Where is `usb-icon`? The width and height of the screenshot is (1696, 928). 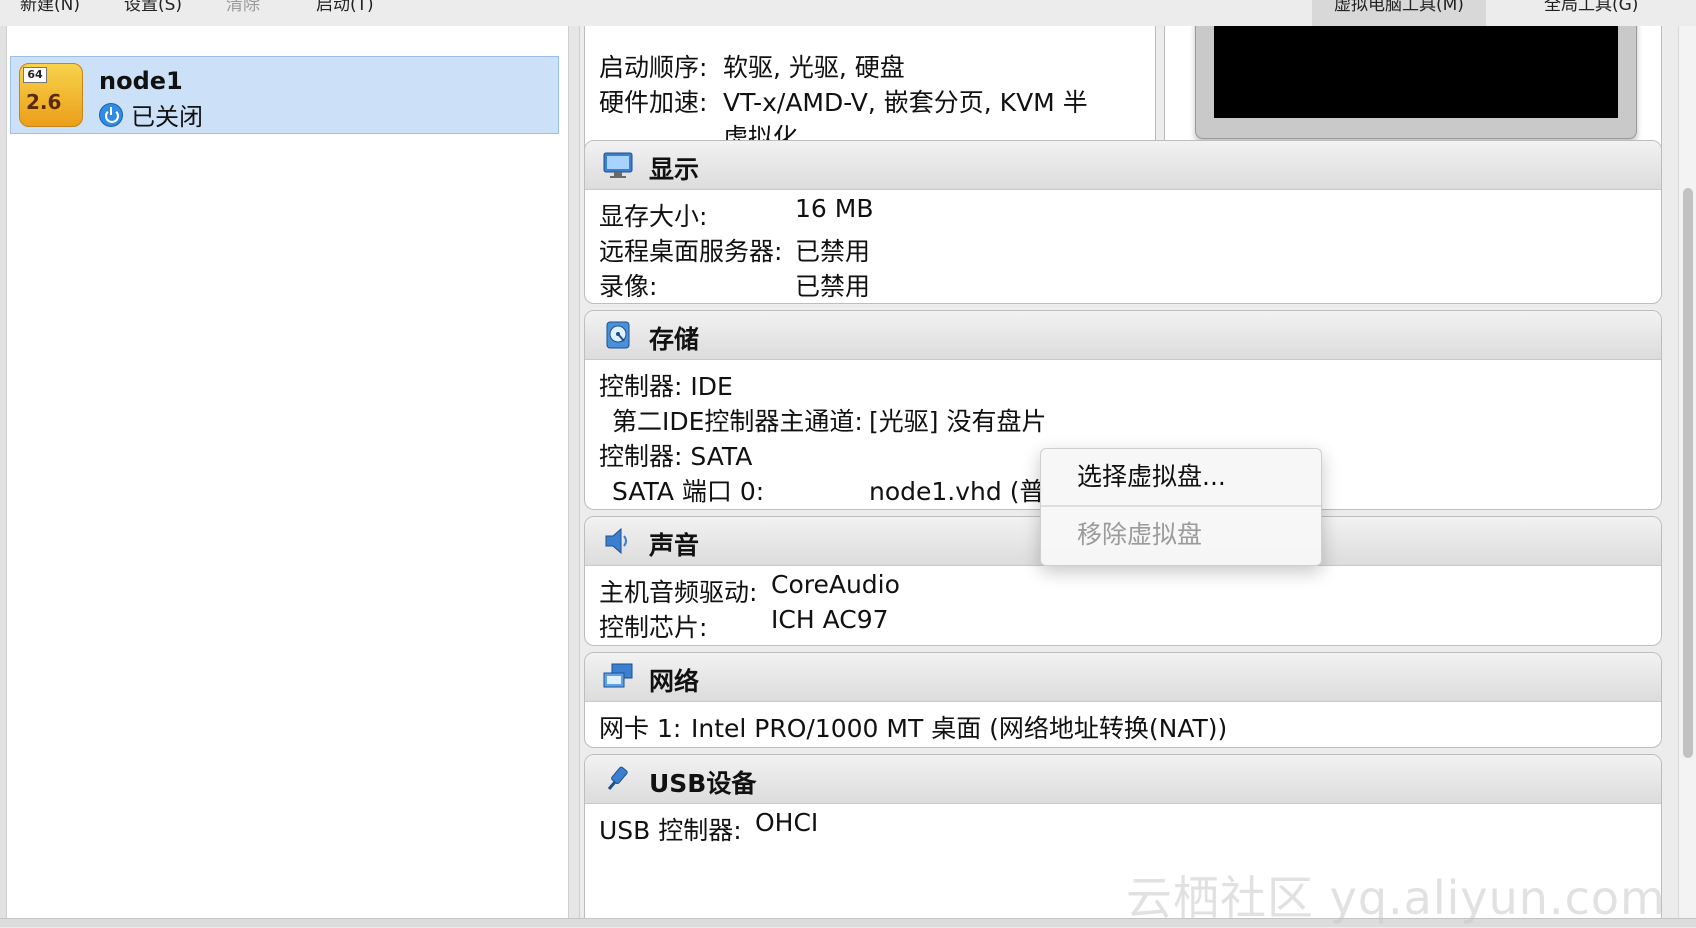 usb-icon is located at coordinates (617, 778).